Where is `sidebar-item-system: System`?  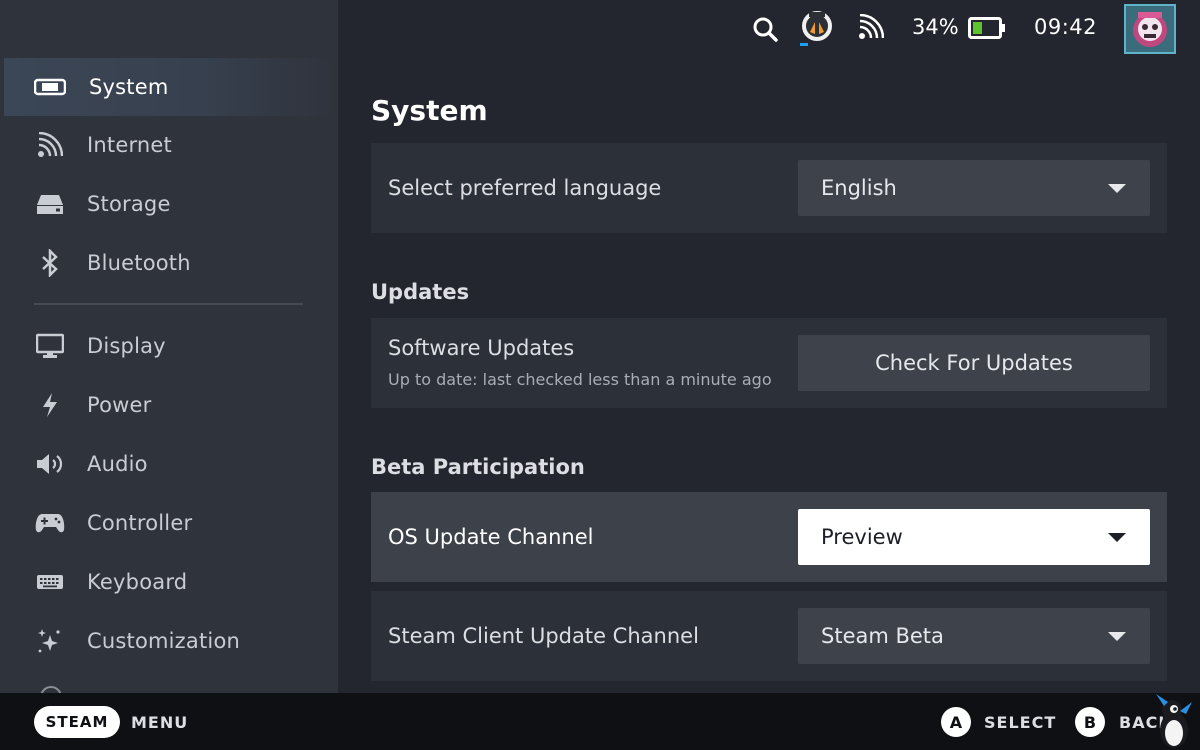 sidebar-item-system: System is located at coordinates (169, 87).